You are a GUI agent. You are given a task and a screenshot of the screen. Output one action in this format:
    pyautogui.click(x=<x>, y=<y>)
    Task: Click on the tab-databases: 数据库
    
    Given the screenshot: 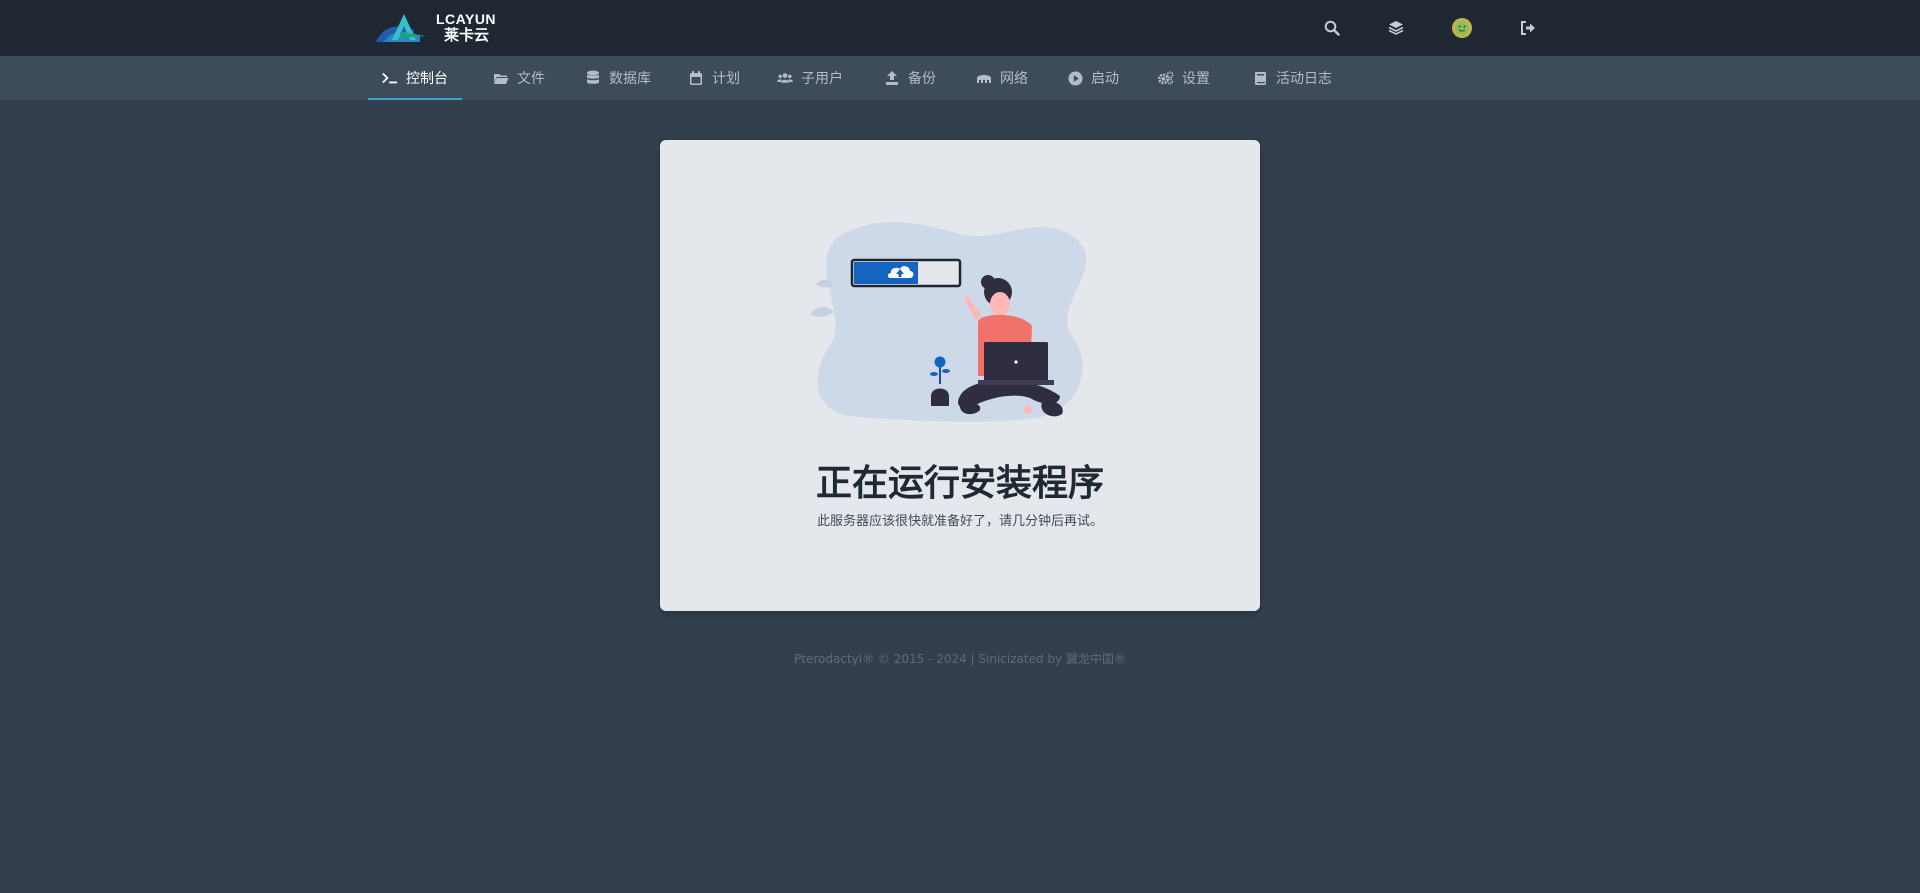 What is the action you would take?
    pyautogui.click(x=618, y=78)
    